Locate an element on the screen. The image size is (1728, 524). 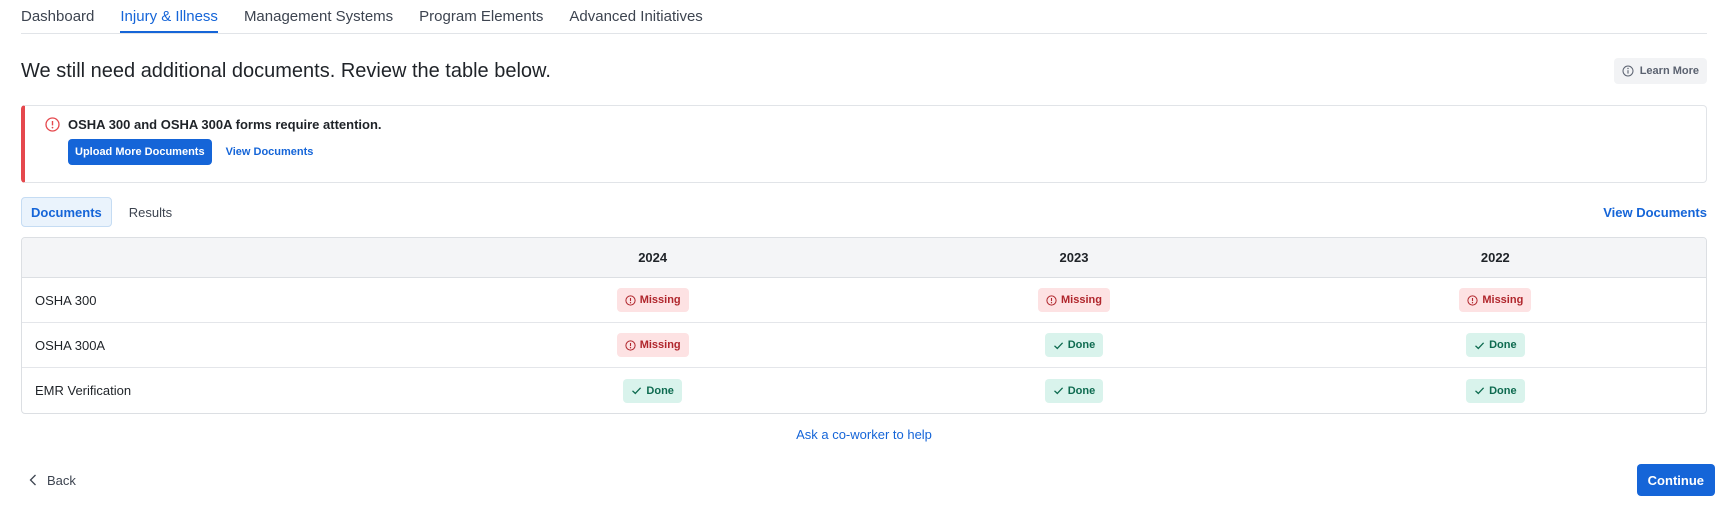
table-header: 2024 2023 2022 is located at coordinates (864, 258).